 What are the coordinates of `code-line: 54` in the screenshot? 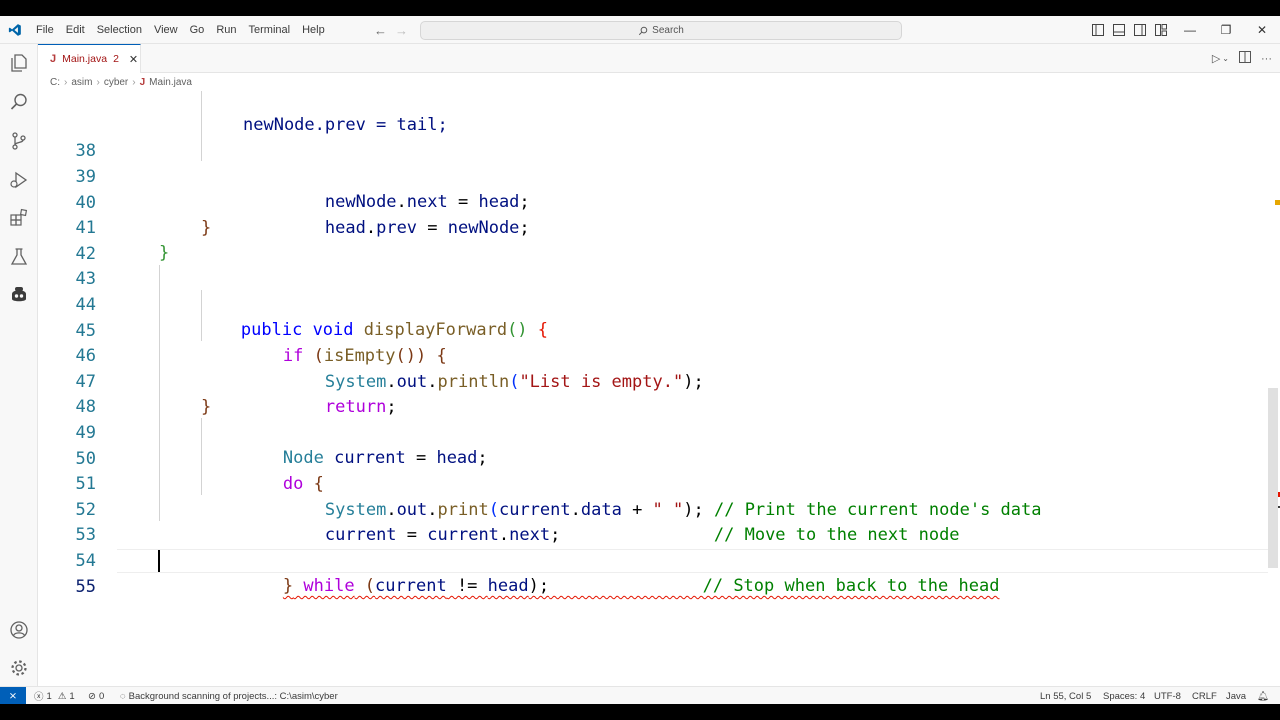 It's located at (653, 547).